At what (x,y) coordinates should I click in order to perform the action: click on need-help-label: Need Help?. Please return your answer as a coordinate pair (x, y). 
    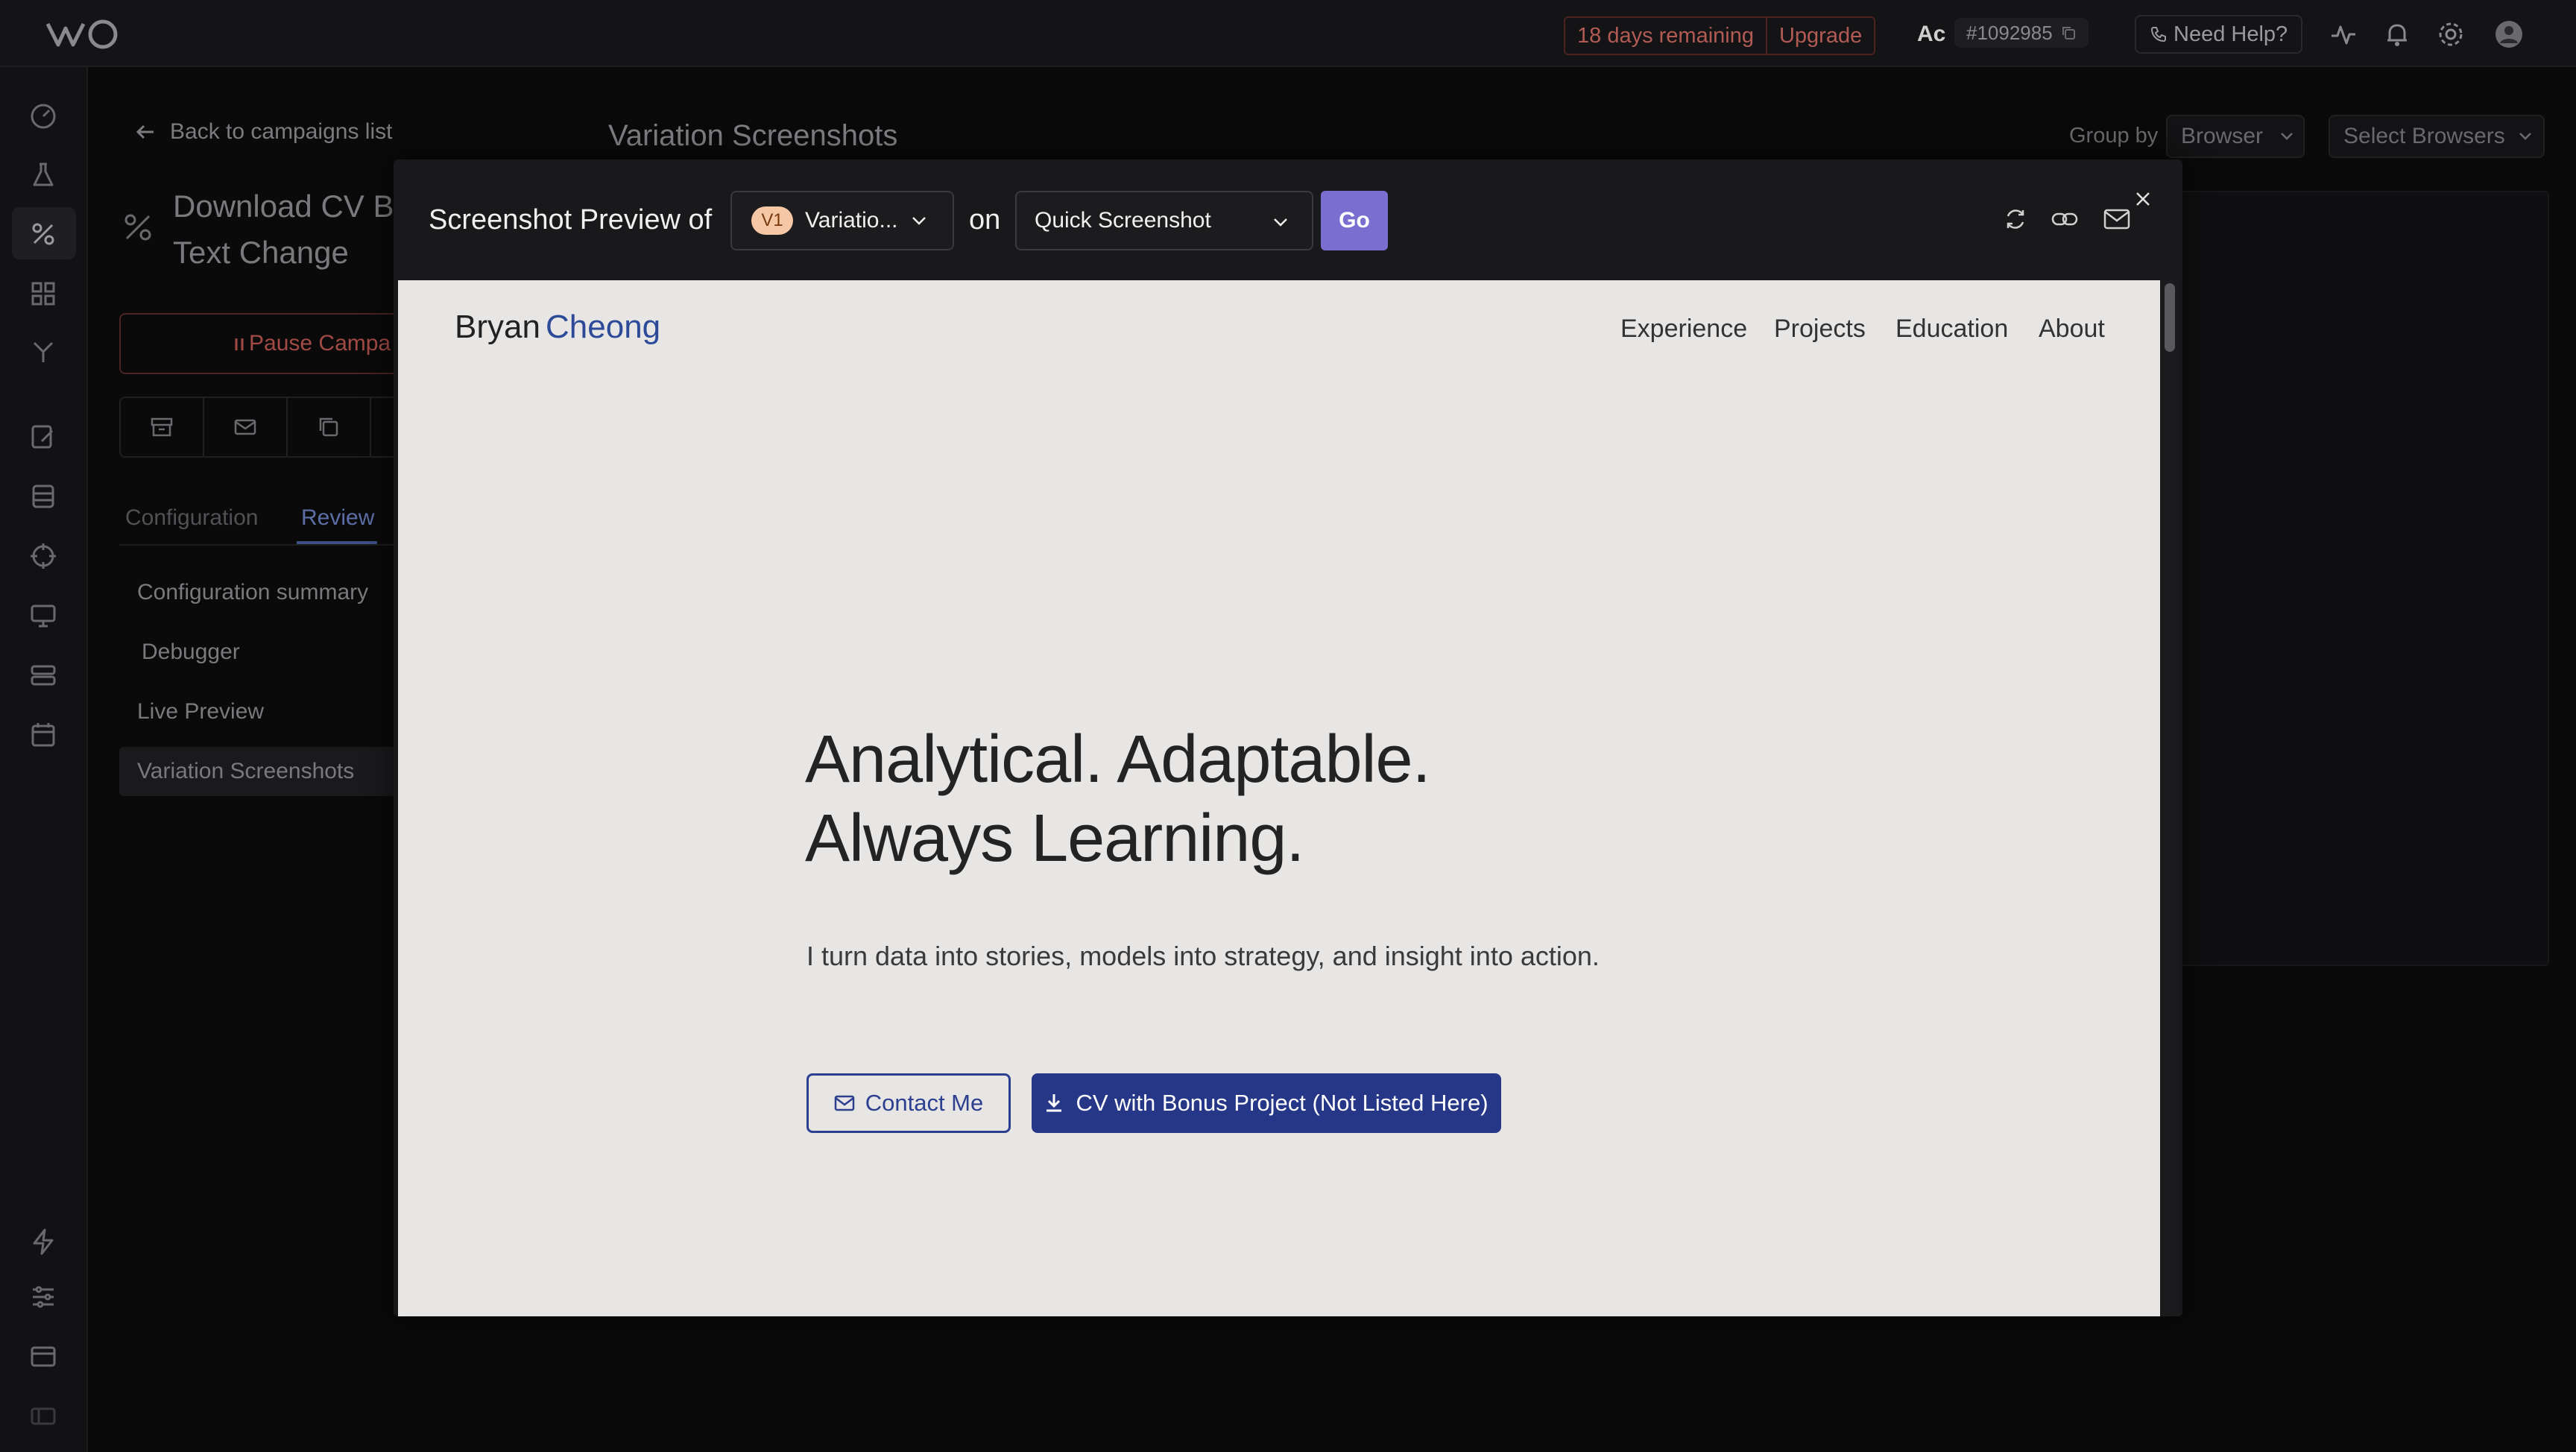
    Looking at the image, I should click on (2231, 34).